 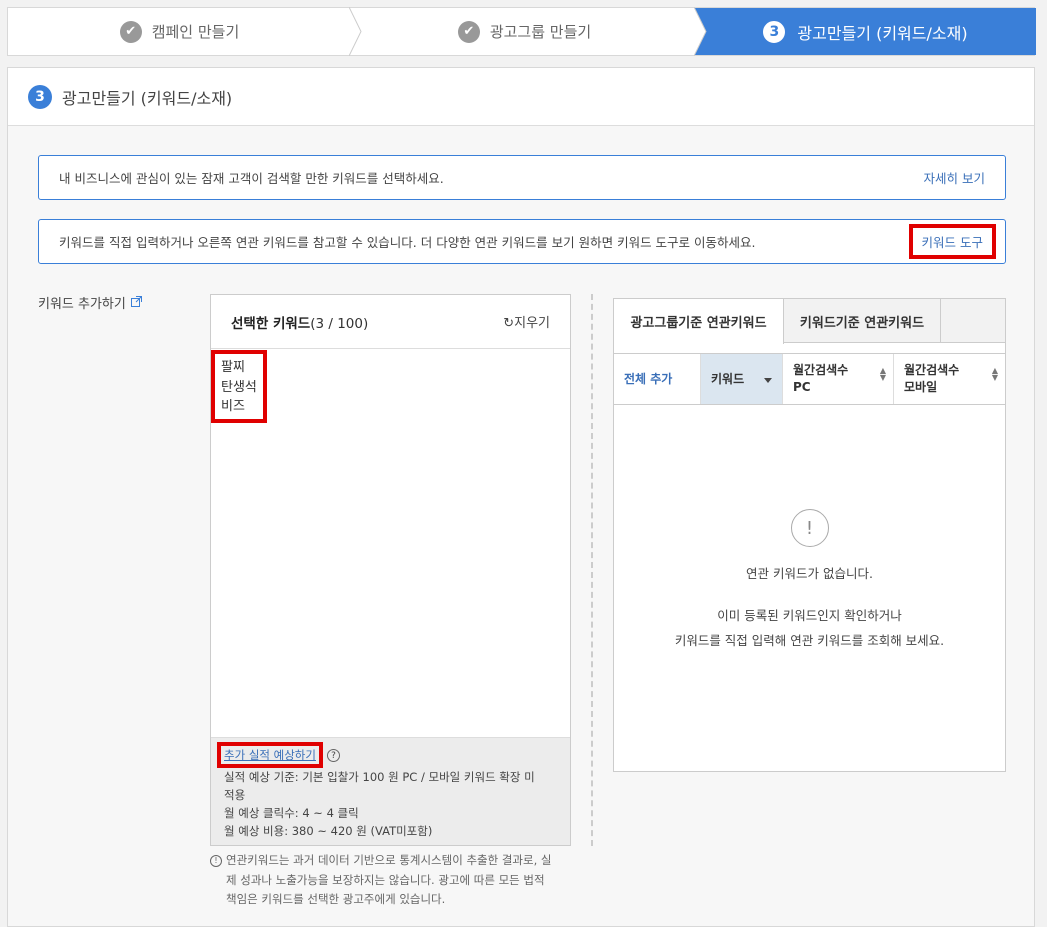 I want to click on column-keyword-label: 키워드, so click(x=728, y=378).